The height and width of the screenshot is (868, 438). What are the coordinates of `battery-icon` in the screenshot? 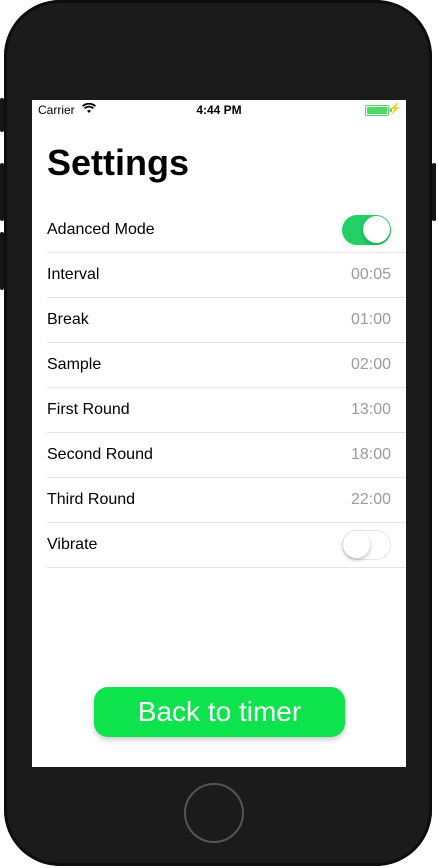 It's located at (377, 110).